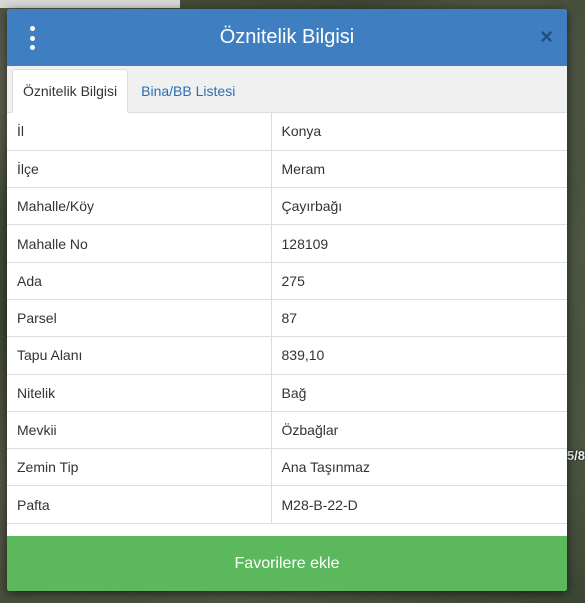 The image size is (585, 603). I want to click on attribute-key: Mahalle No, so click(139, 243).